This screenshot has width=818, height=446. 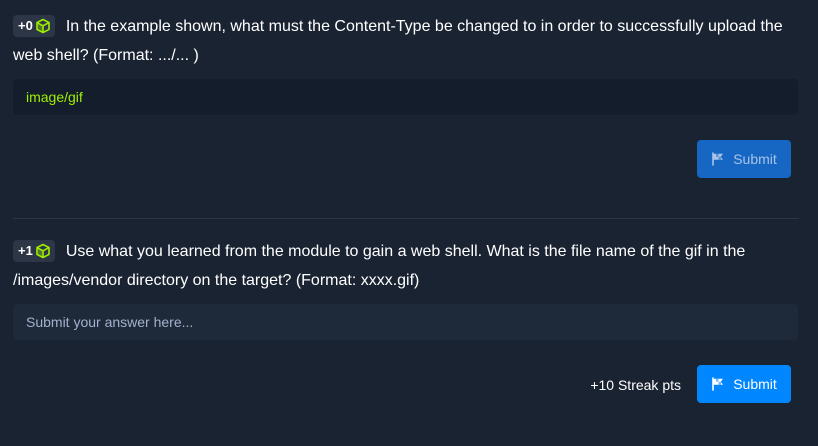 I want to click on divider, so click(x=406, y=218).